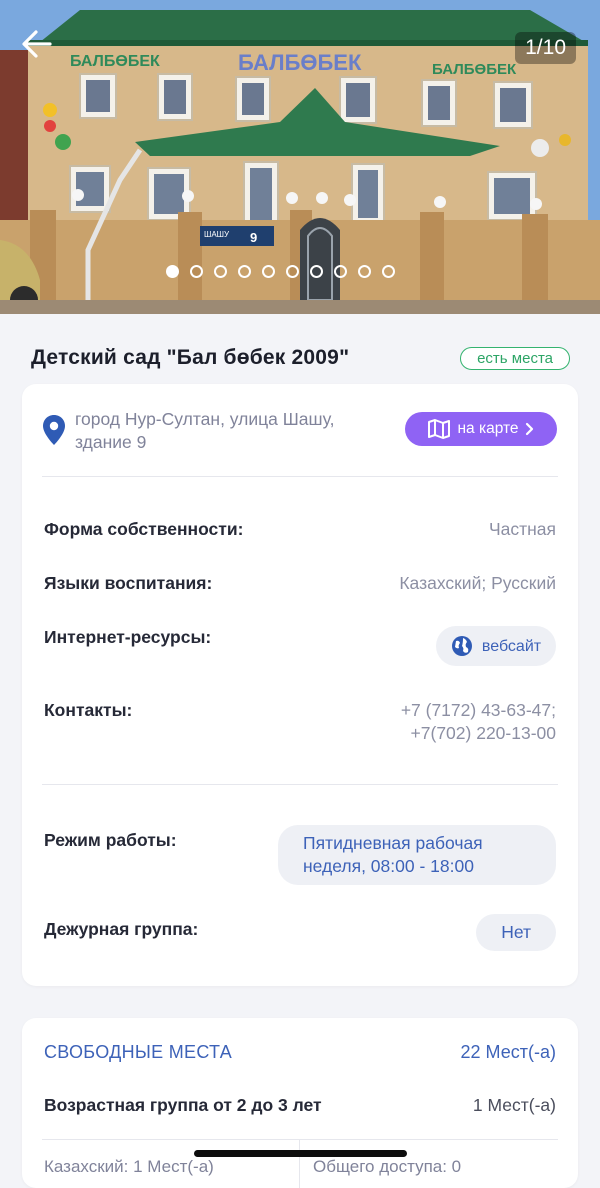  Describe the element at coordinates (515, 358) in the screenshot. I see `availability-badge: есть места` at that location.